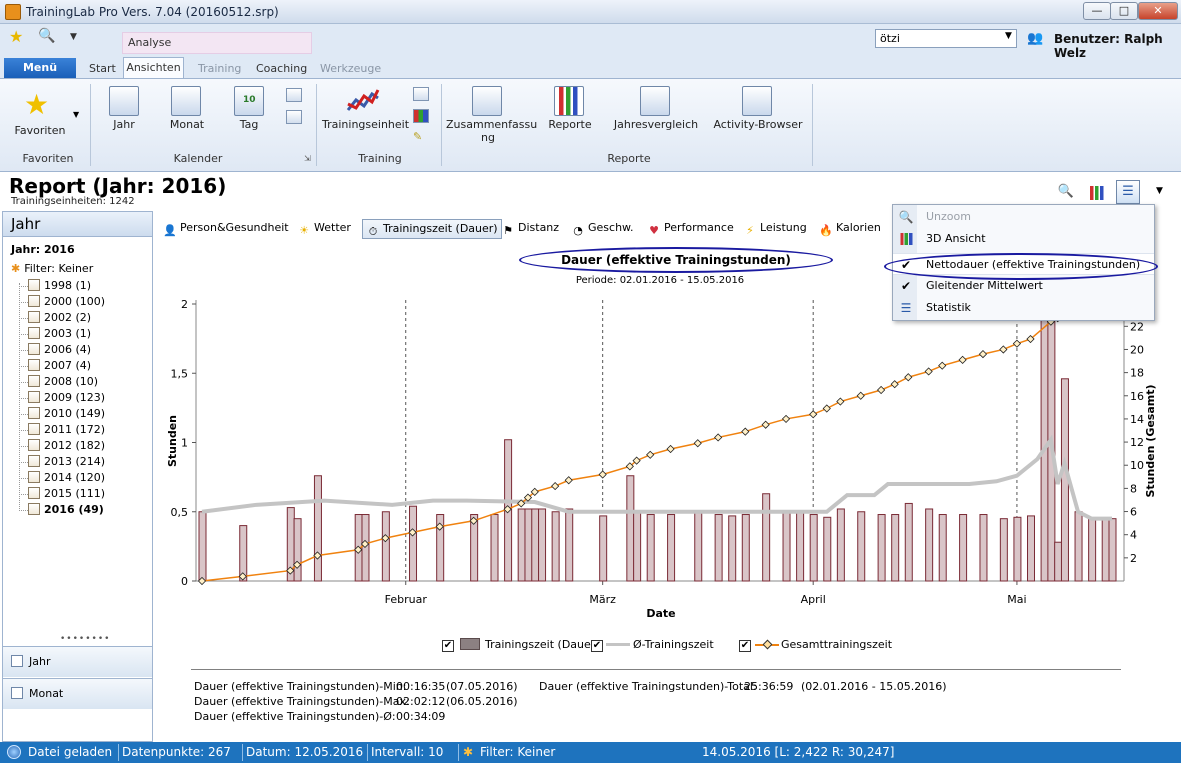  Describe the element at coordinates (302, 701) in the screenshot. I see `stat-max-label: Dauer (effektive Trainingstunden)-Max:` at that location.